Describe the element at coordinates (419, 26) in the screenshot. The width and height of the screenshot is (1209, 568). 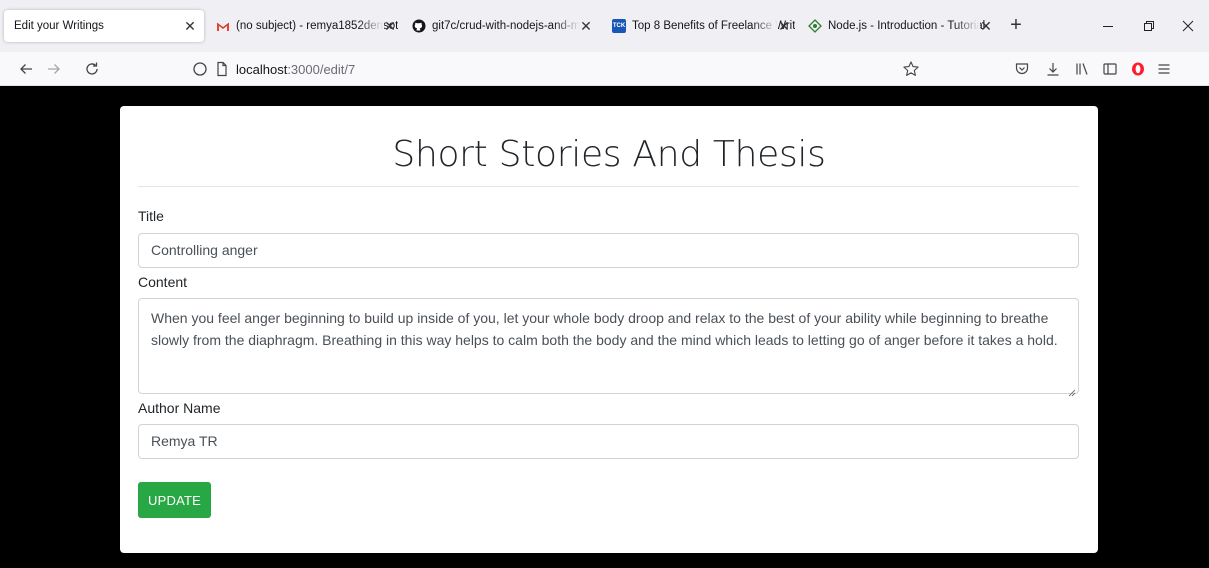
I see `github-icon` at that location.